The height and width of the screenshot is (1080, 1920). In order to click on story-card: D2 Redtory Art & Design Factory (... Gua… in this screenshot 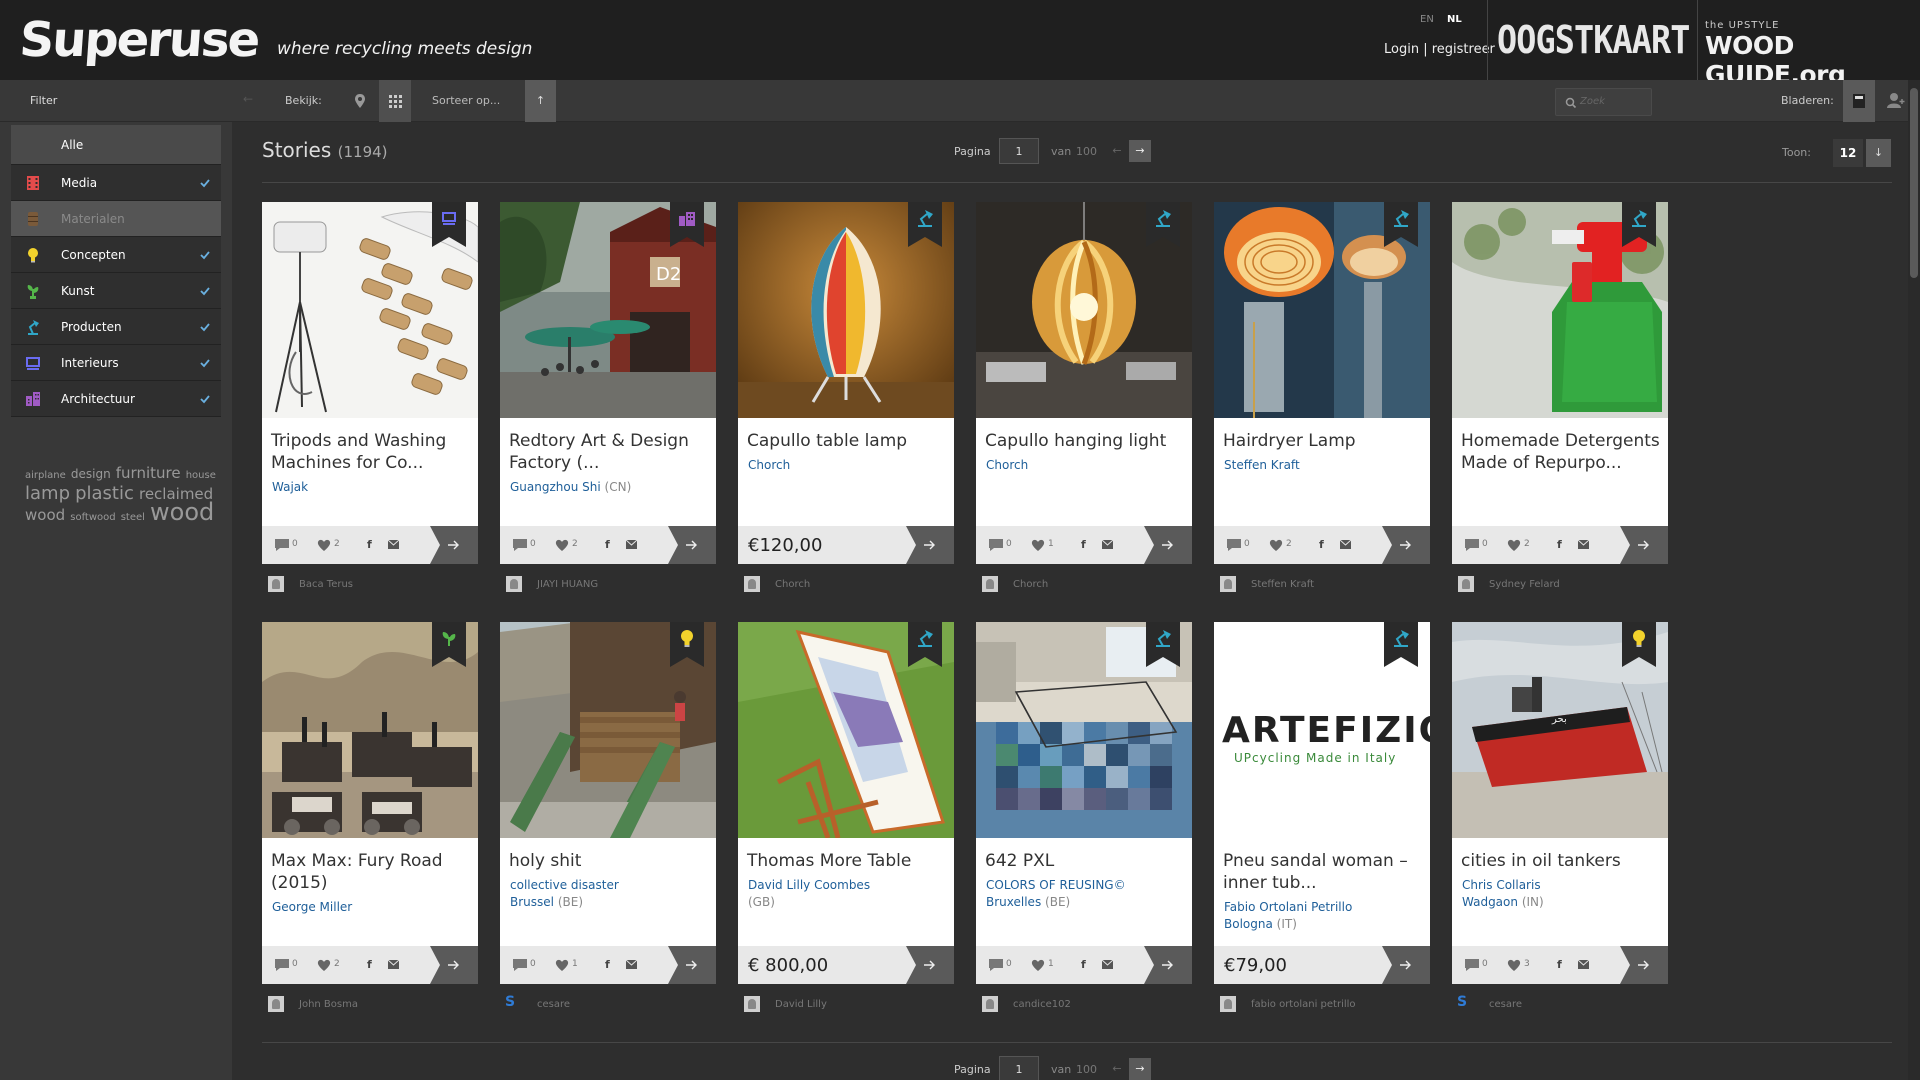, I will do `click(608, 383)`.